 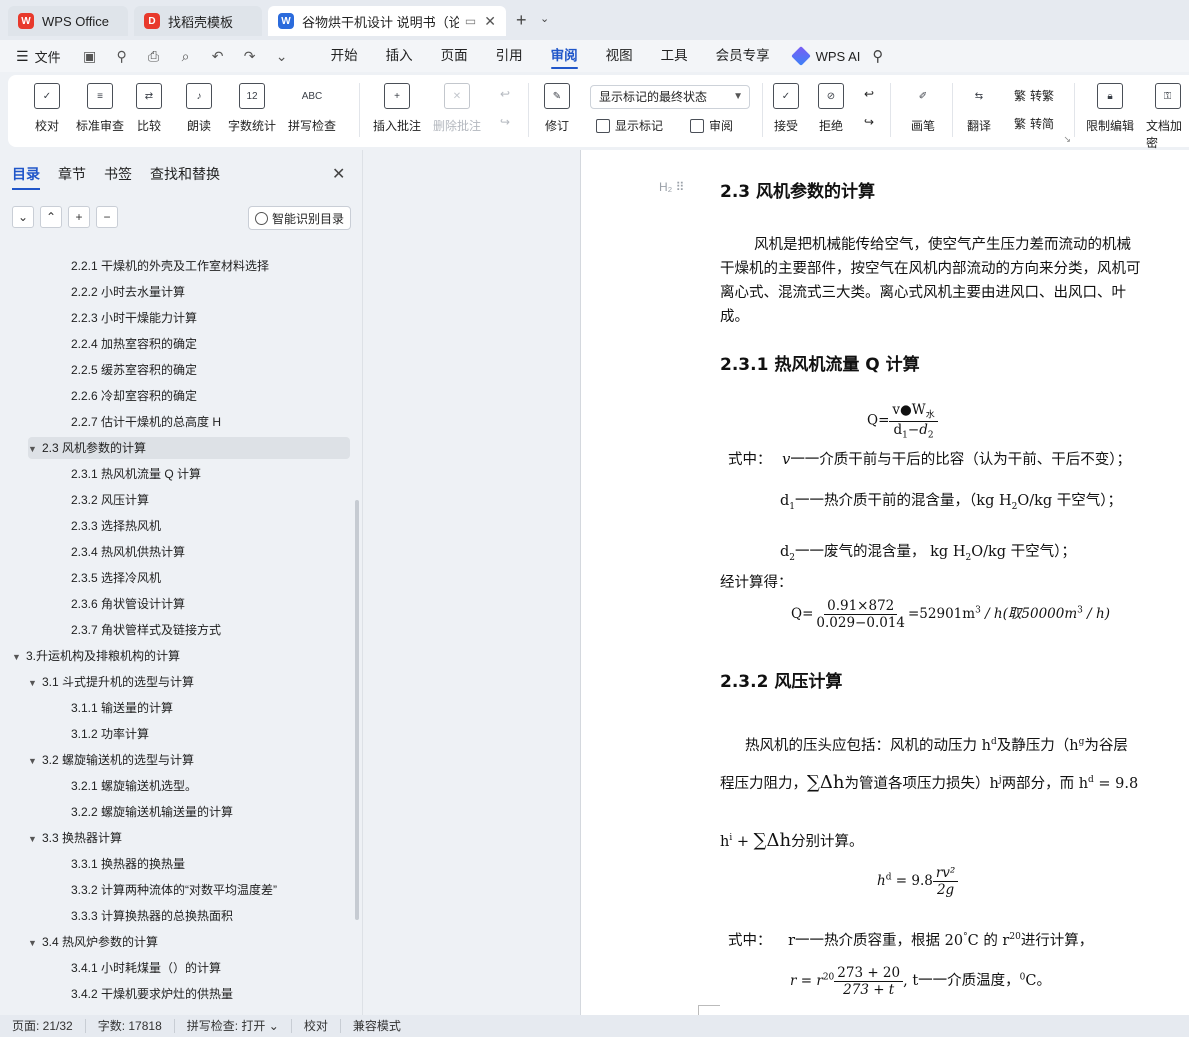 What do you see at coordinates (26, 177) in the screenshot?
I see `tab-toc: 目录` at bounding box center [26, 177].